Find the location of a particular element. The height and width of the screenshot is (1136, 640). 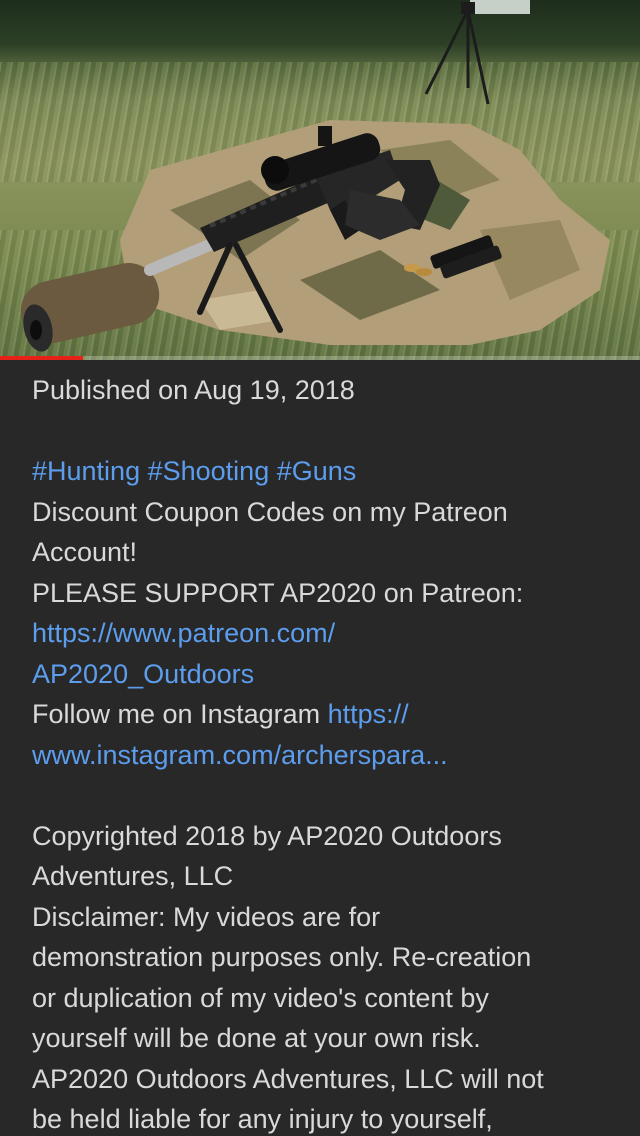

hashtag-link: #Shooting is located at coordinates (209, 471).